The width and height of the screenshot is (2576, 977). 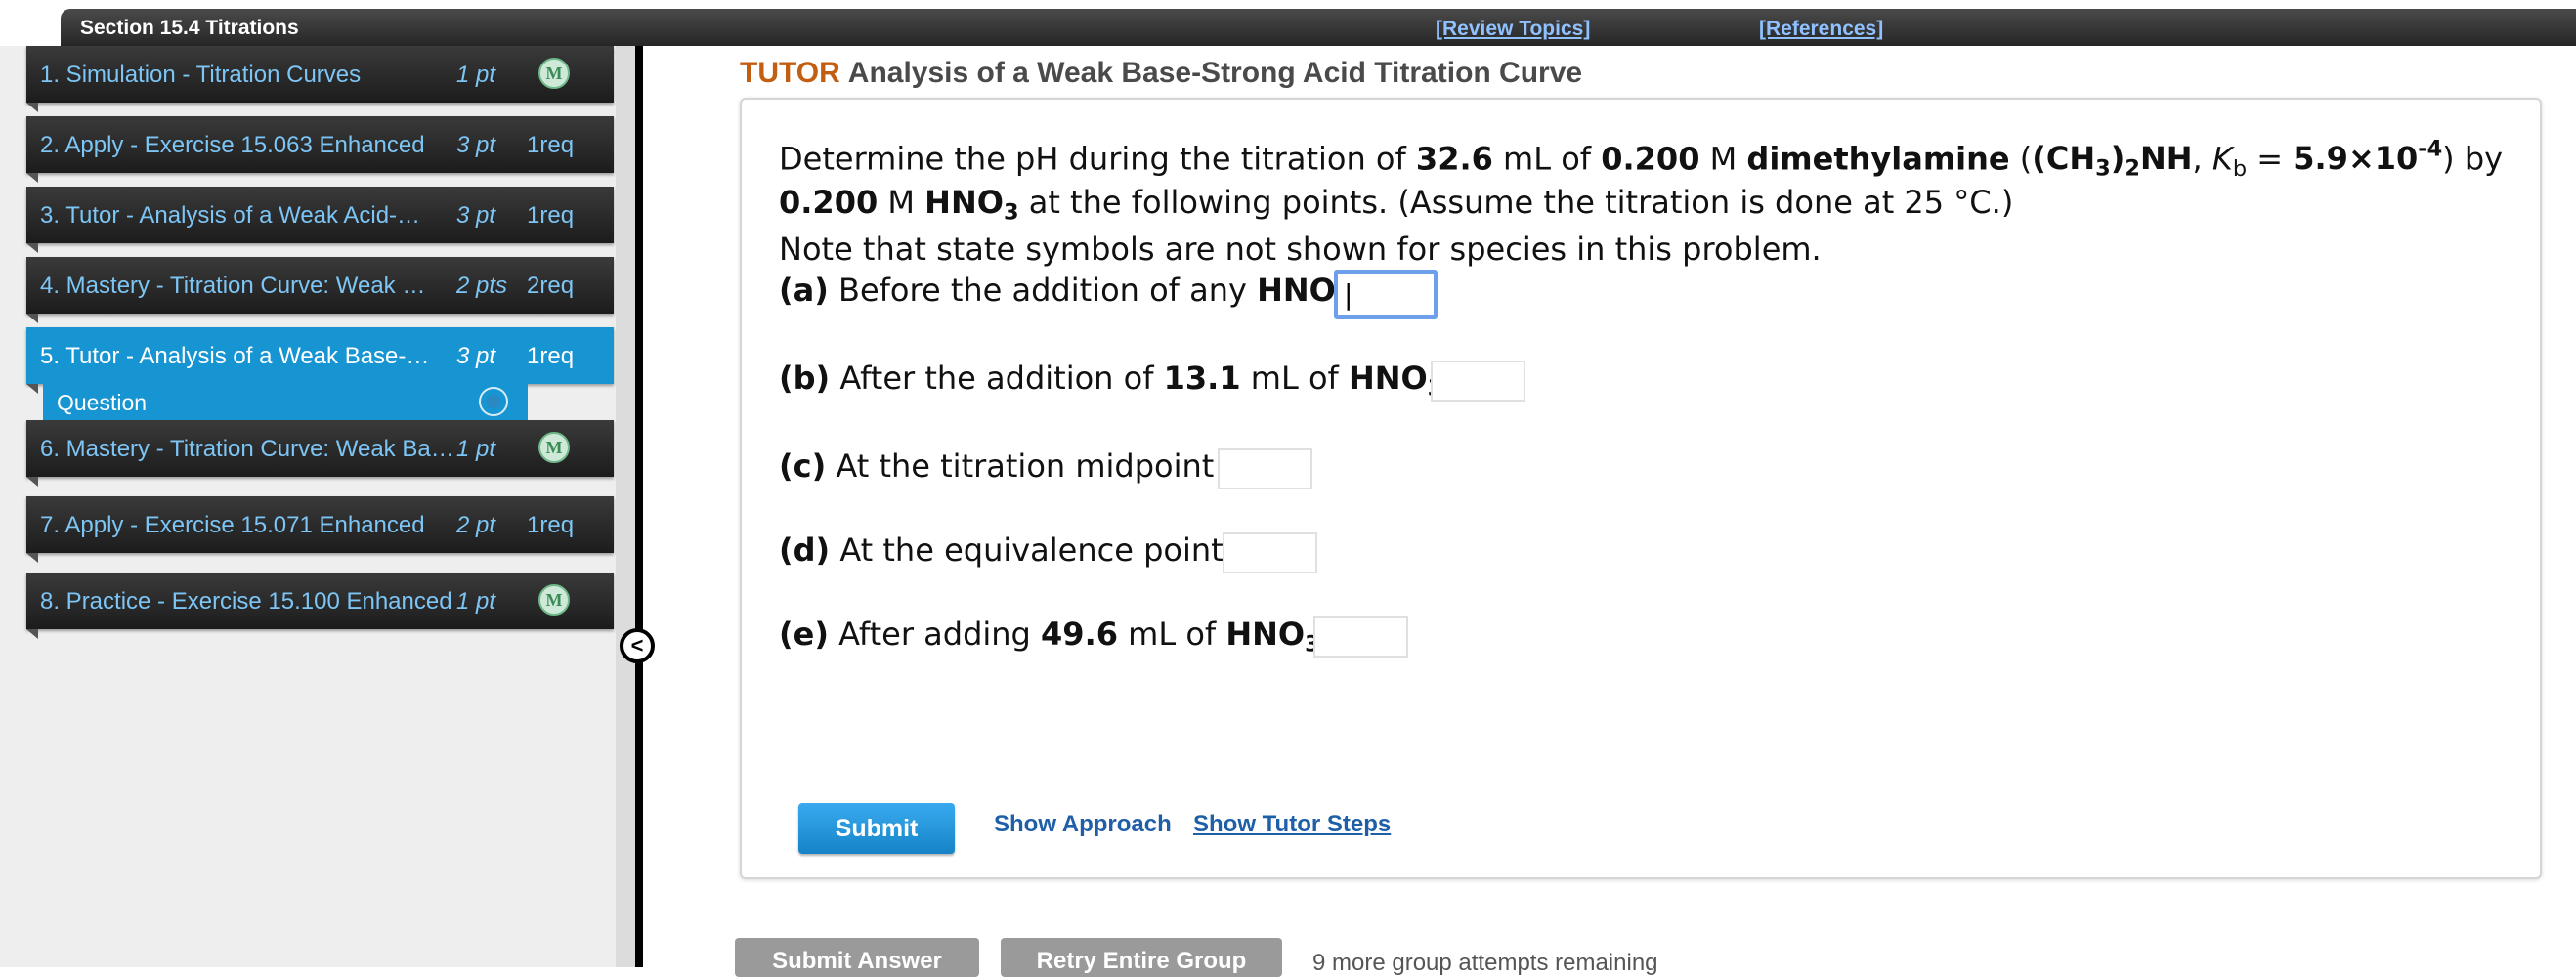 What do you see at coordinates (639, 506) in the screenshot?
I see `panel-divider` at bounding box center [639, 506].